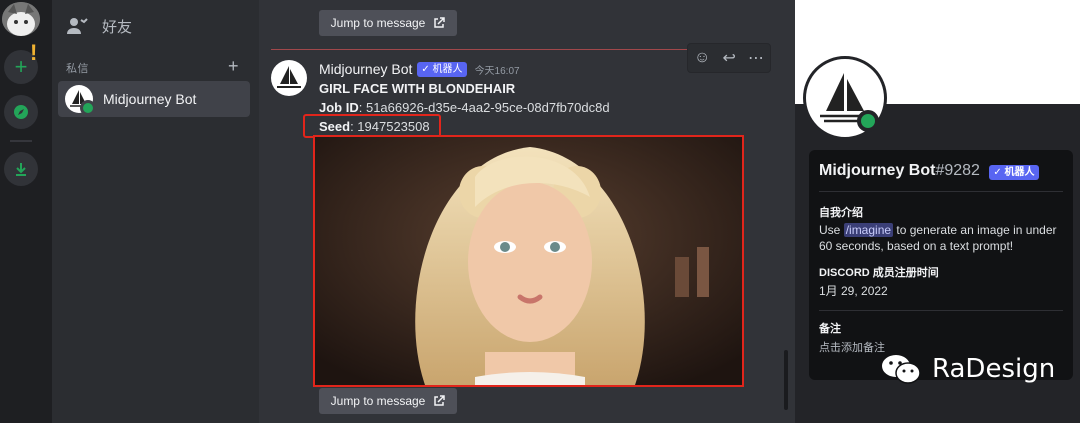  I want to click on rail-divider, so click(21, 141).